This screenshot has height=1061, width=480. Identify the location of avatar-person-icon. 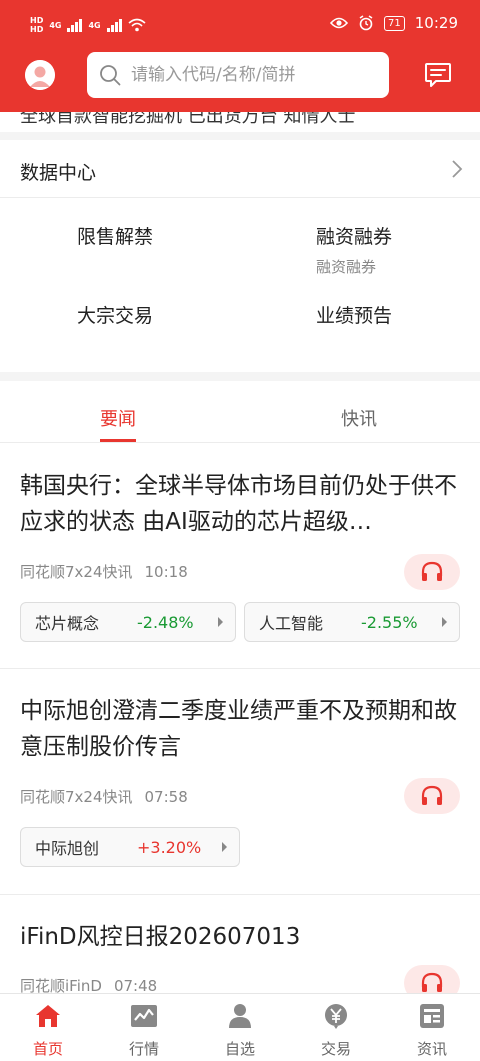
(40, 75).